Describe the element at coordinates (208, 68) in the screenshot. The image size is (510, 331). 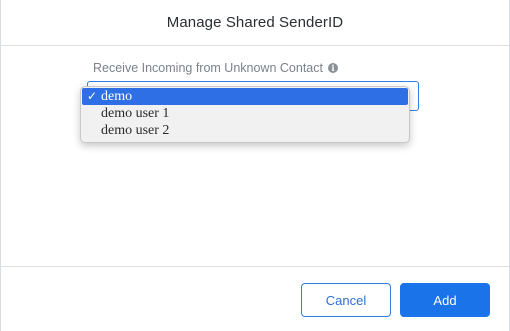
I see `field-label-text: Receive Incoming from Unknown Contact` at that location.